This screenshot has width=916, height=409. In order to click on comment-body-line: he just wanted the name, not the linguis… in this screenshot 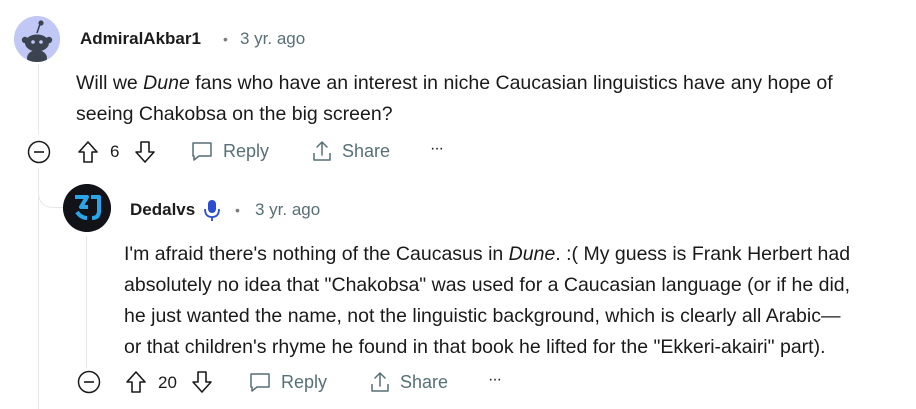, I will do `click(482, 316)`.